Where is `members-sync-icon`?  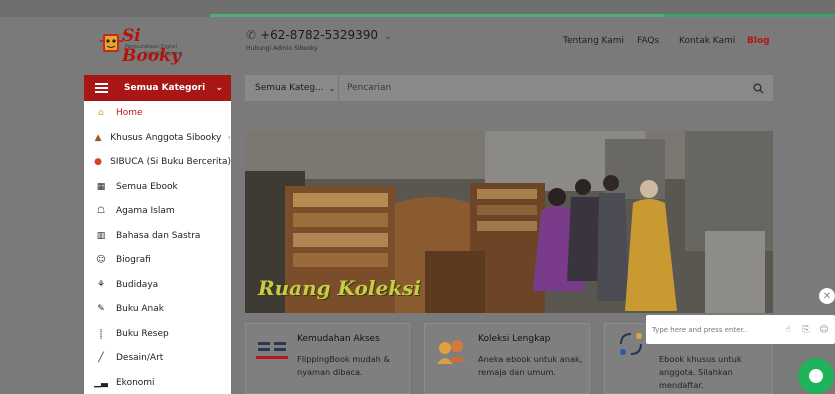 members-sync-icon is located at coordinates (631, 344).